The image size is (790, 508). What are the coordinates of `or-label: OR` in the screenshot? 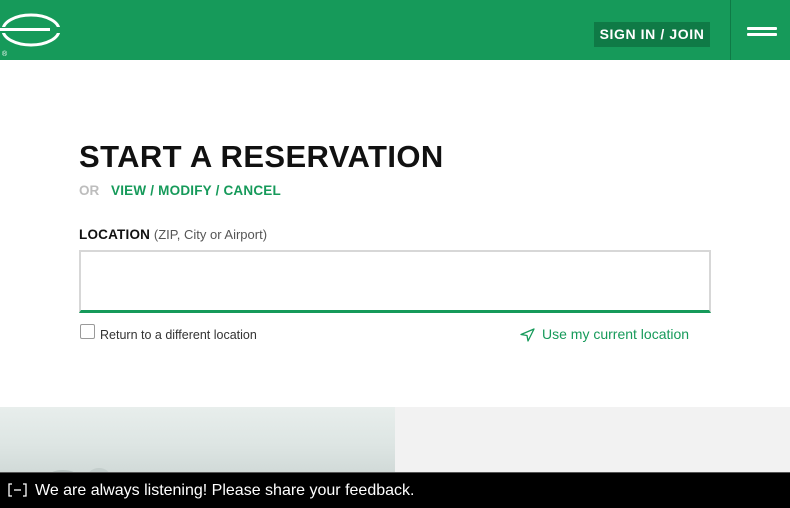 It's located at (89, 190).